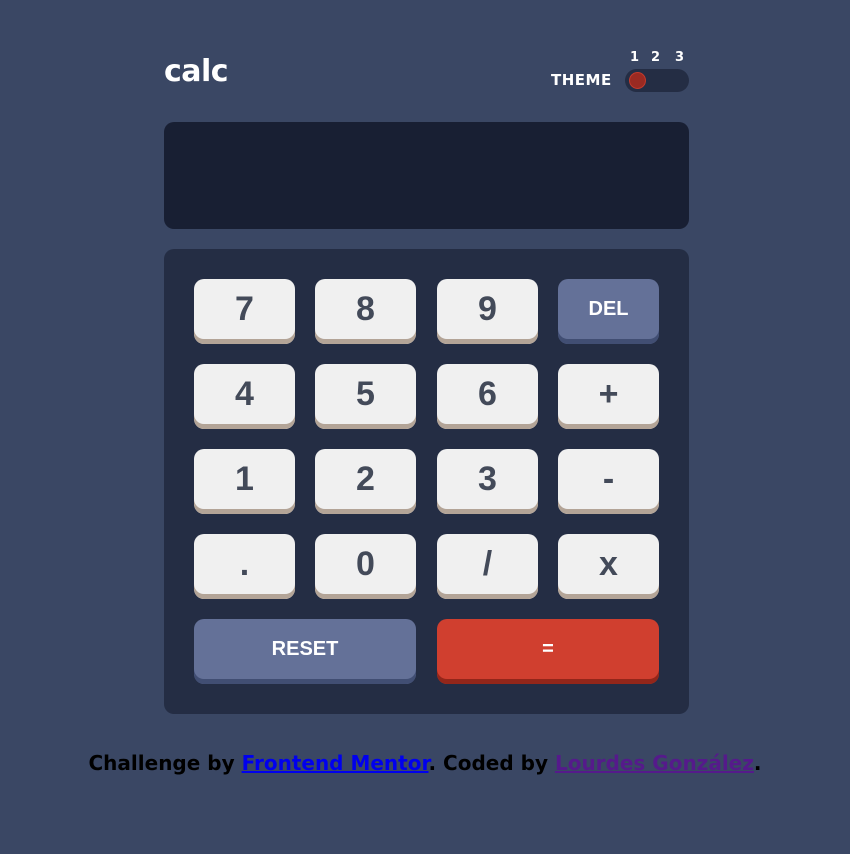 The image size is (850, 854). What do you see at coordinates (244, 566) in the screenshot?
I see `decimal-button: .` at bounding box center [244, 566].